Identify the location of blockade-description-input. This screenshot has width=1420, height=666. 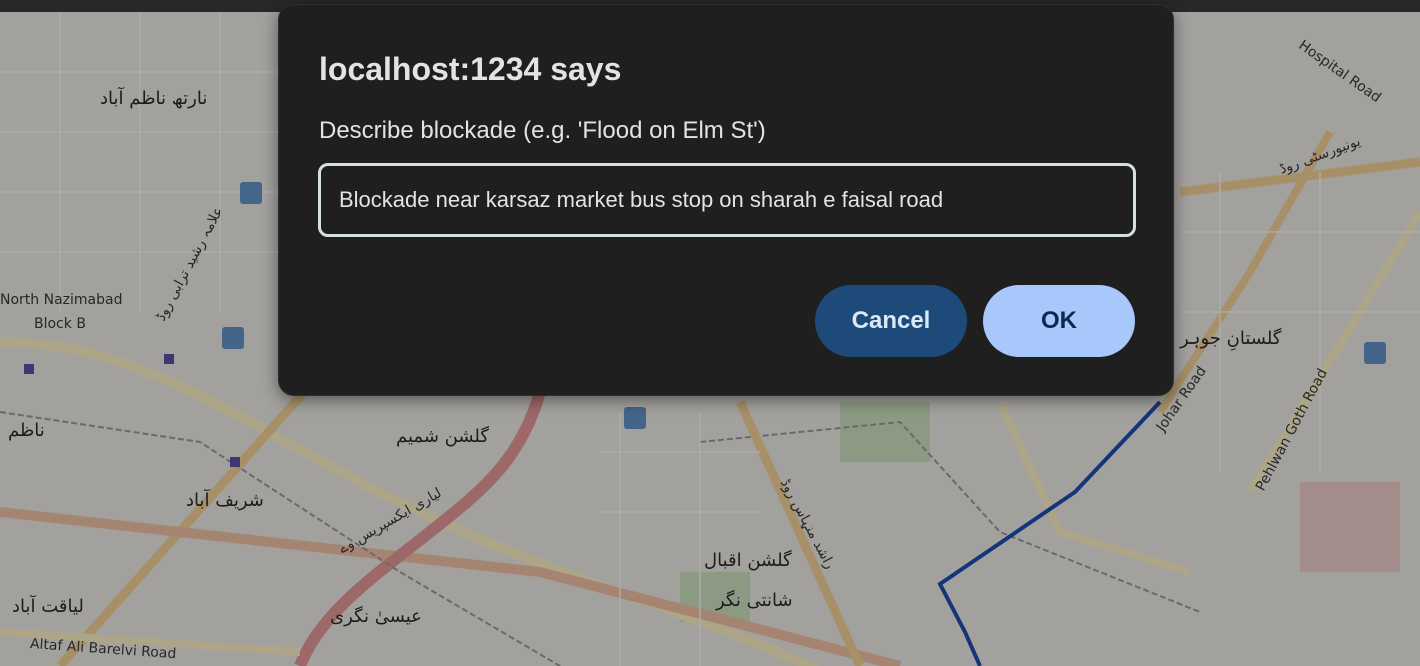
(727, 200).